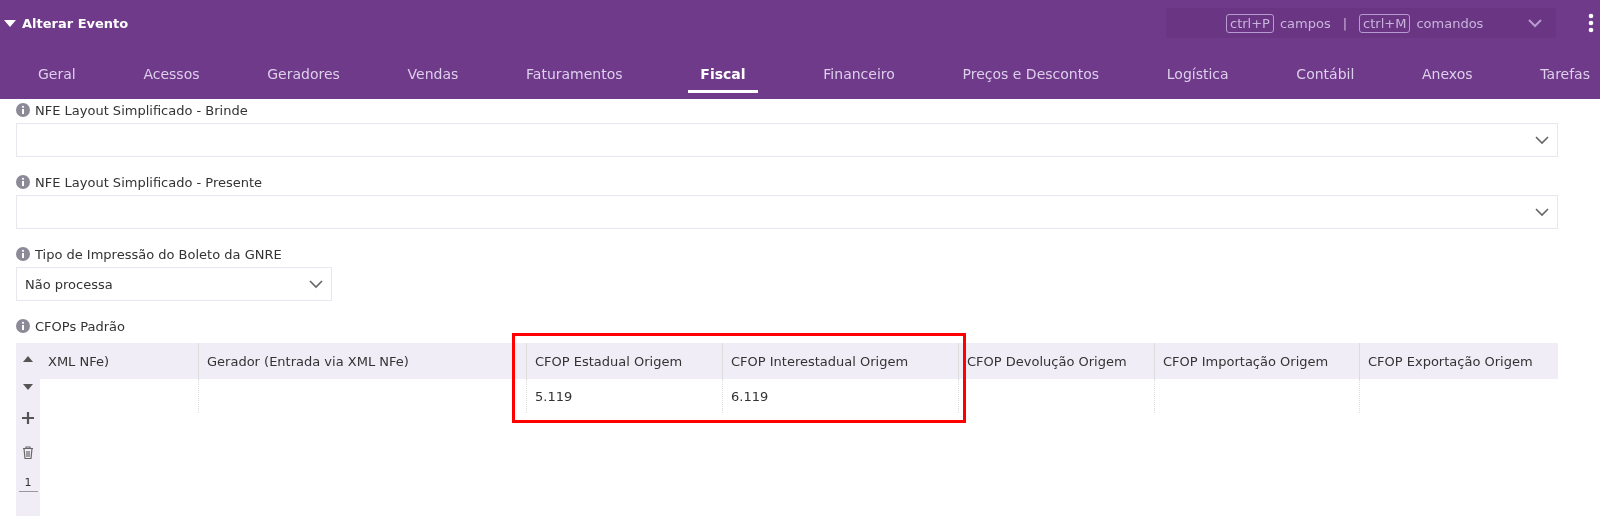  I want to click on collapse-caret-icon, so click(10, 23).